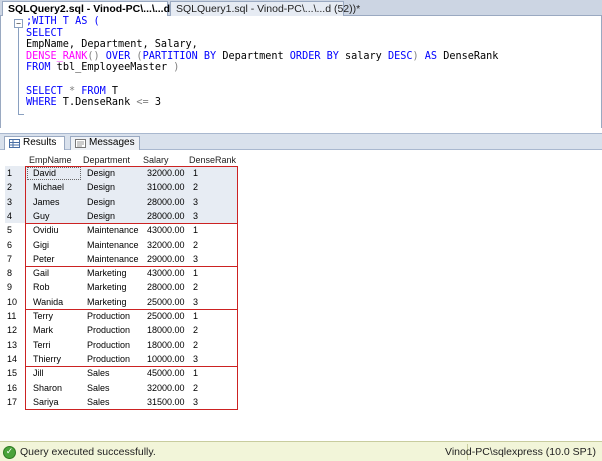 Image resolution: width=602 pixels, height=461 pixels. Describe the element at coordinates (80, 143) in the screenshot. I see `messages-icon` at that location.